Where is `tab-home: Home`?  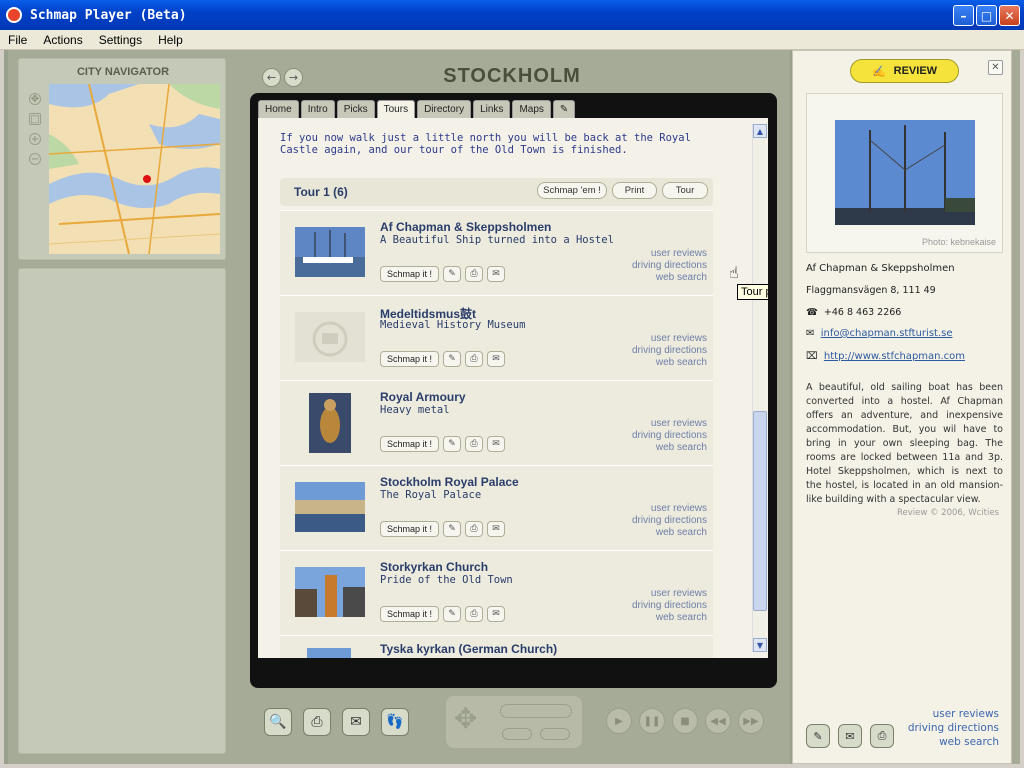 tab-home: Home is located at coordinates (278, 109).